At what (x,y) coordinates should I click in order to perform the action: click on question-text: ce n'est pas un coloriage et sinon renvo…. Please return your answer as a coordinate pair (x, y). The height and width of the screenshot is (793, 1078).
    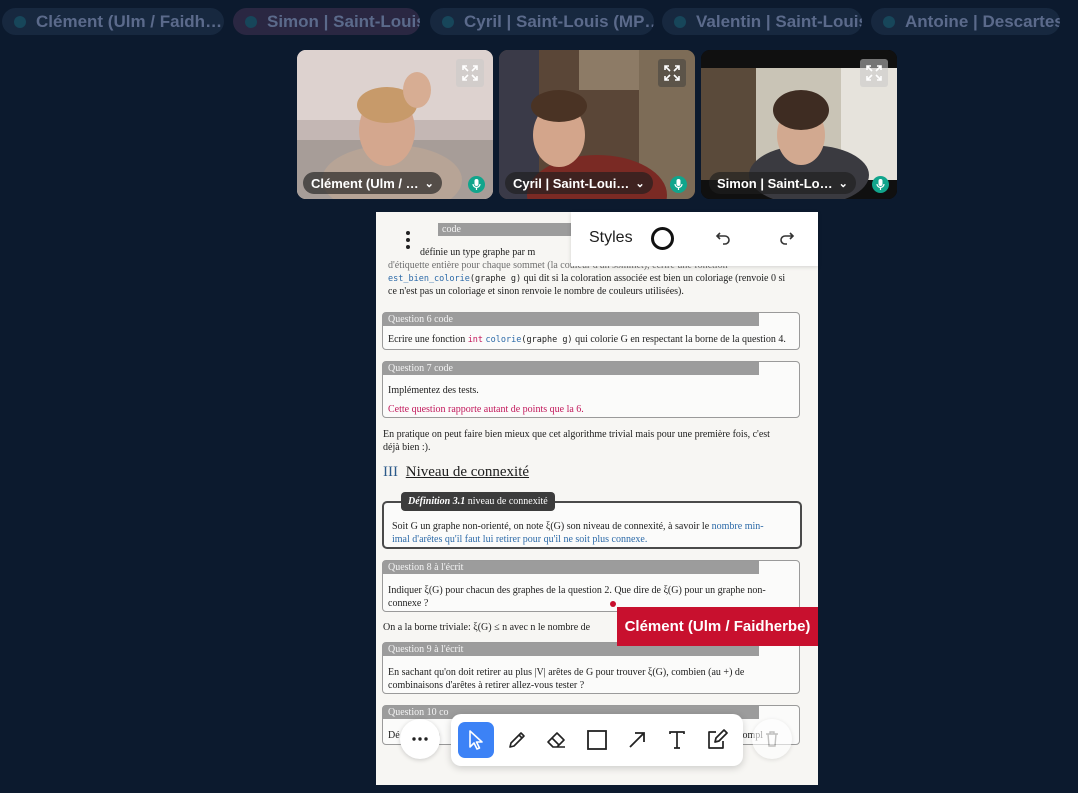
    Looking at the image, I should click on (536, 291).